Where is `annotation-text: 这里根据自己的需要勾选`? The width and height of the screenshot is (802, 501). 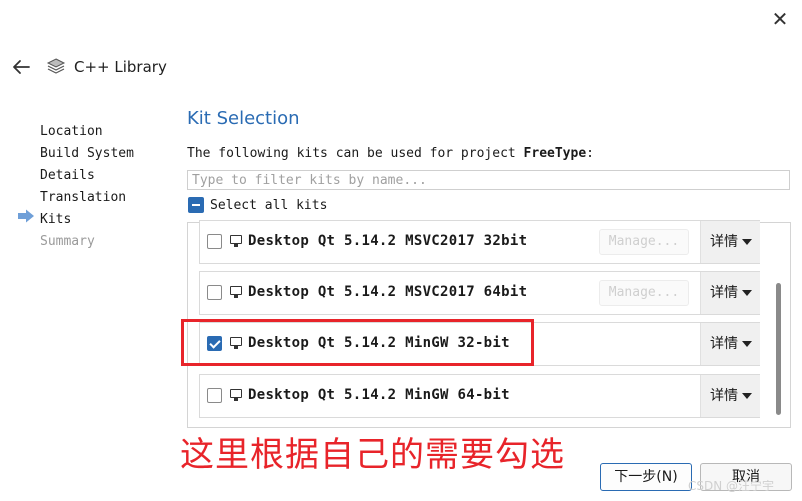
annotation-text: 这里根据自己的需要勾选 is located at coordinates (372, 455).